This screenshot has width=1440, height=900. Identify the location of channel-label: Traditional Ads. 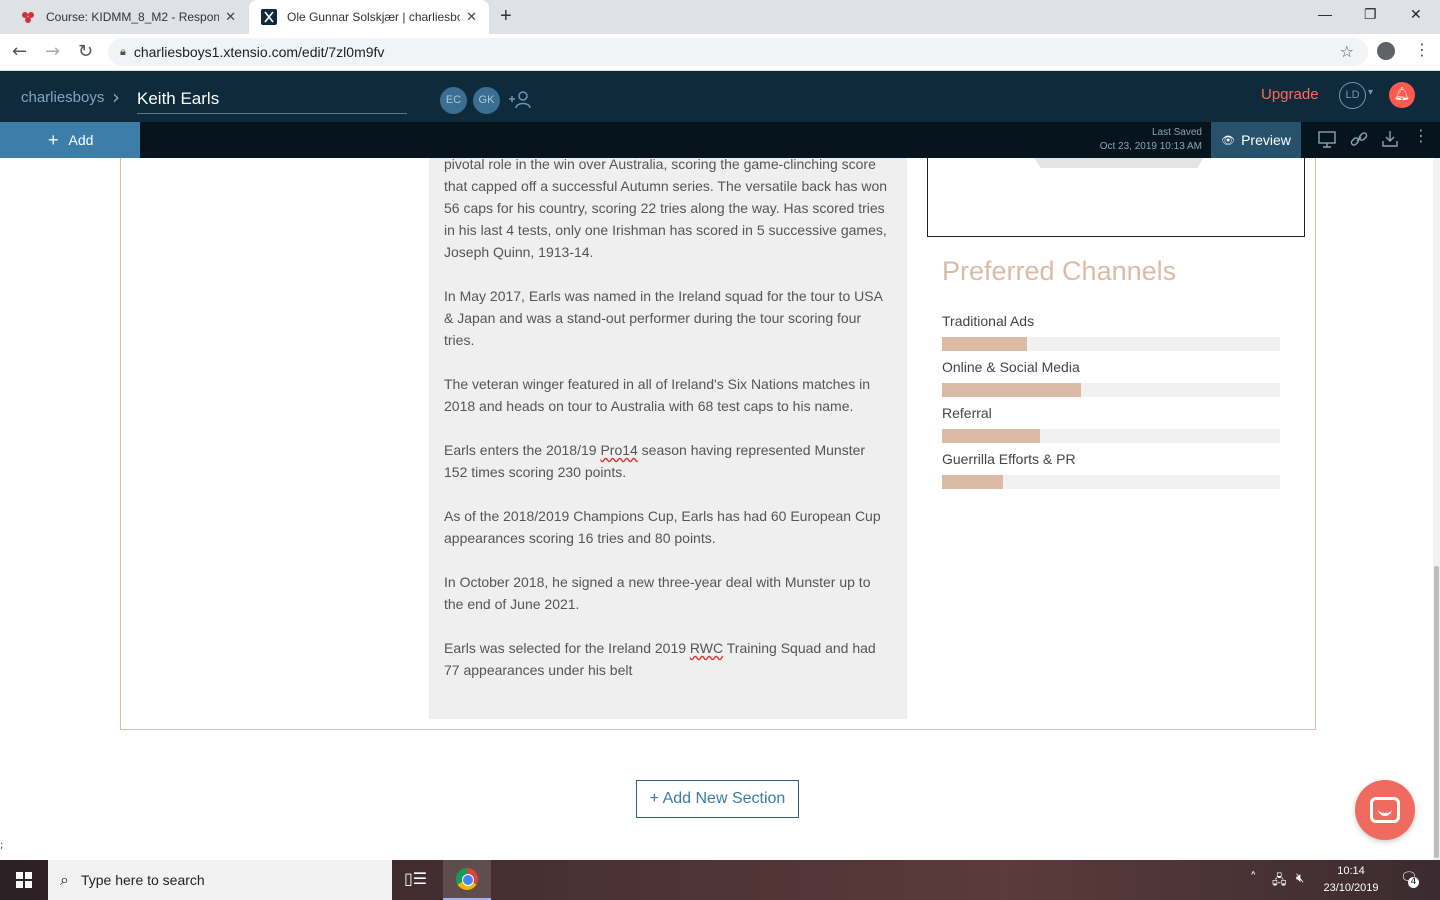
(988, 321).